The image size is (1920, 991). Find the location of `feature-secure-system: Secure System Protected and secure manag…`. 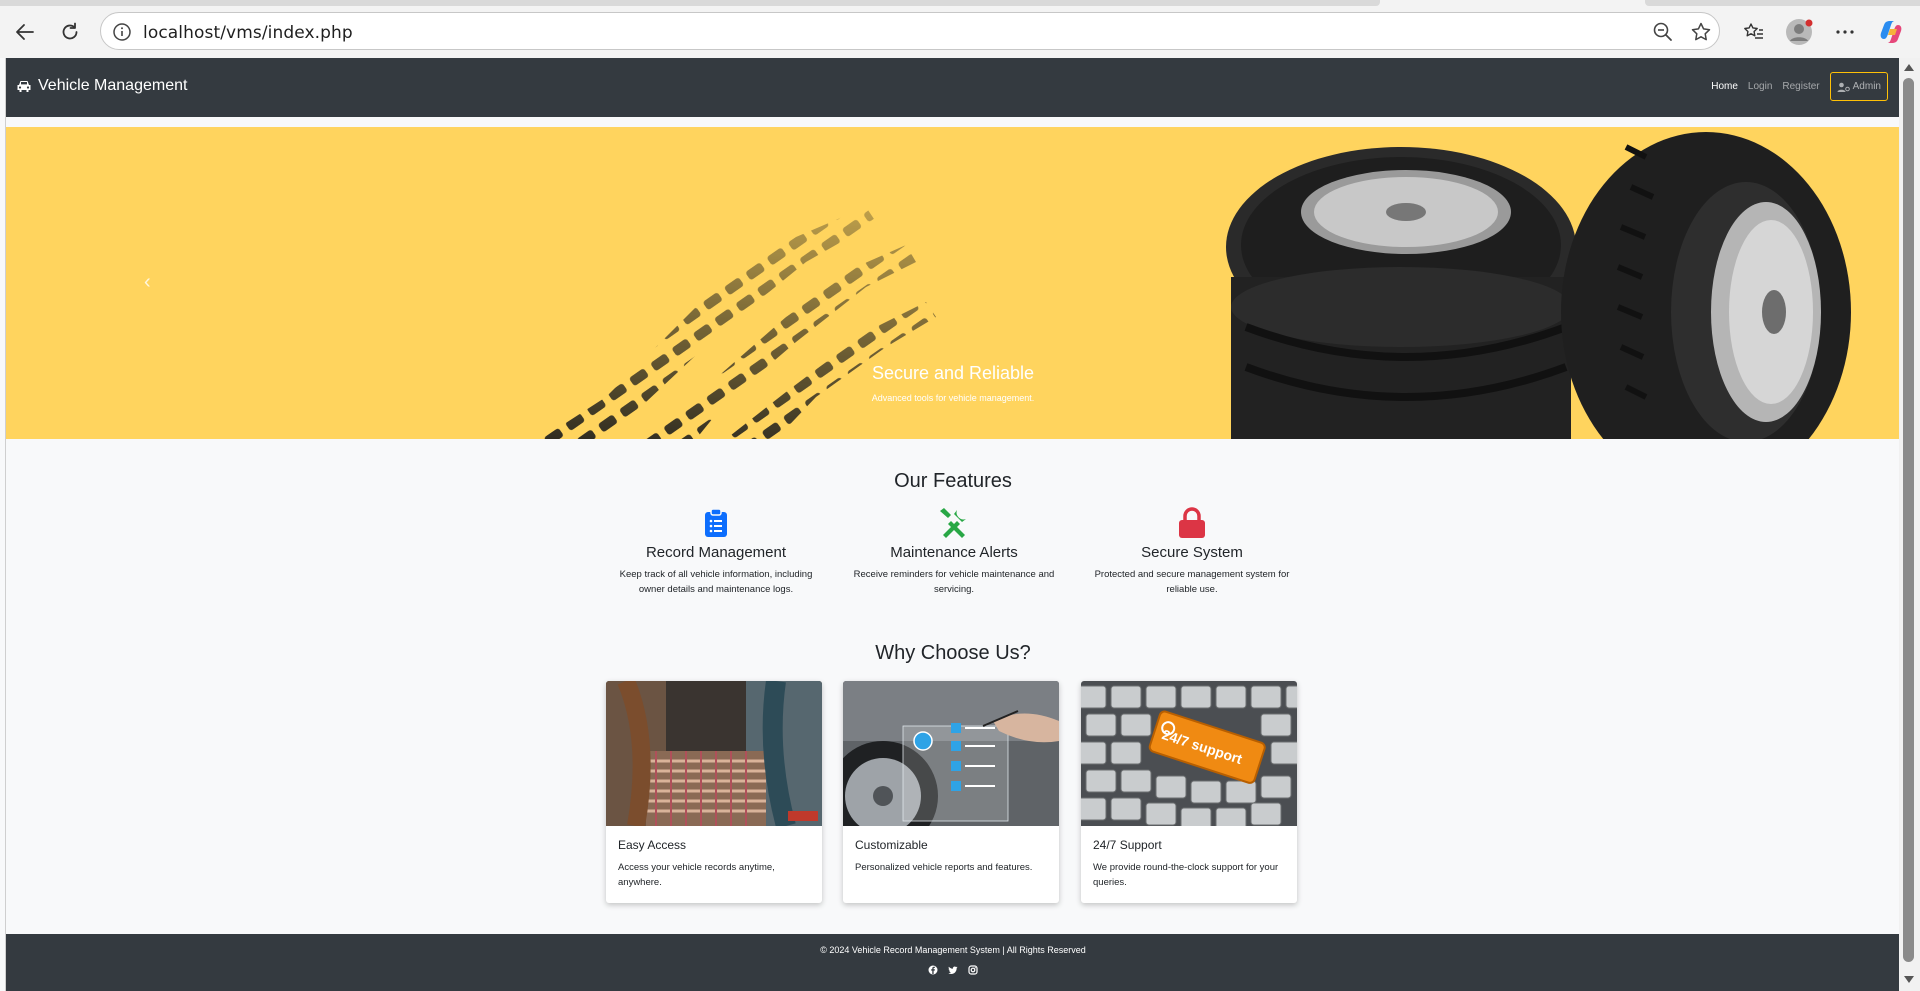

feature-secure-system: Secure System Protected and secure manag… is located at coordinates (1192, 551).